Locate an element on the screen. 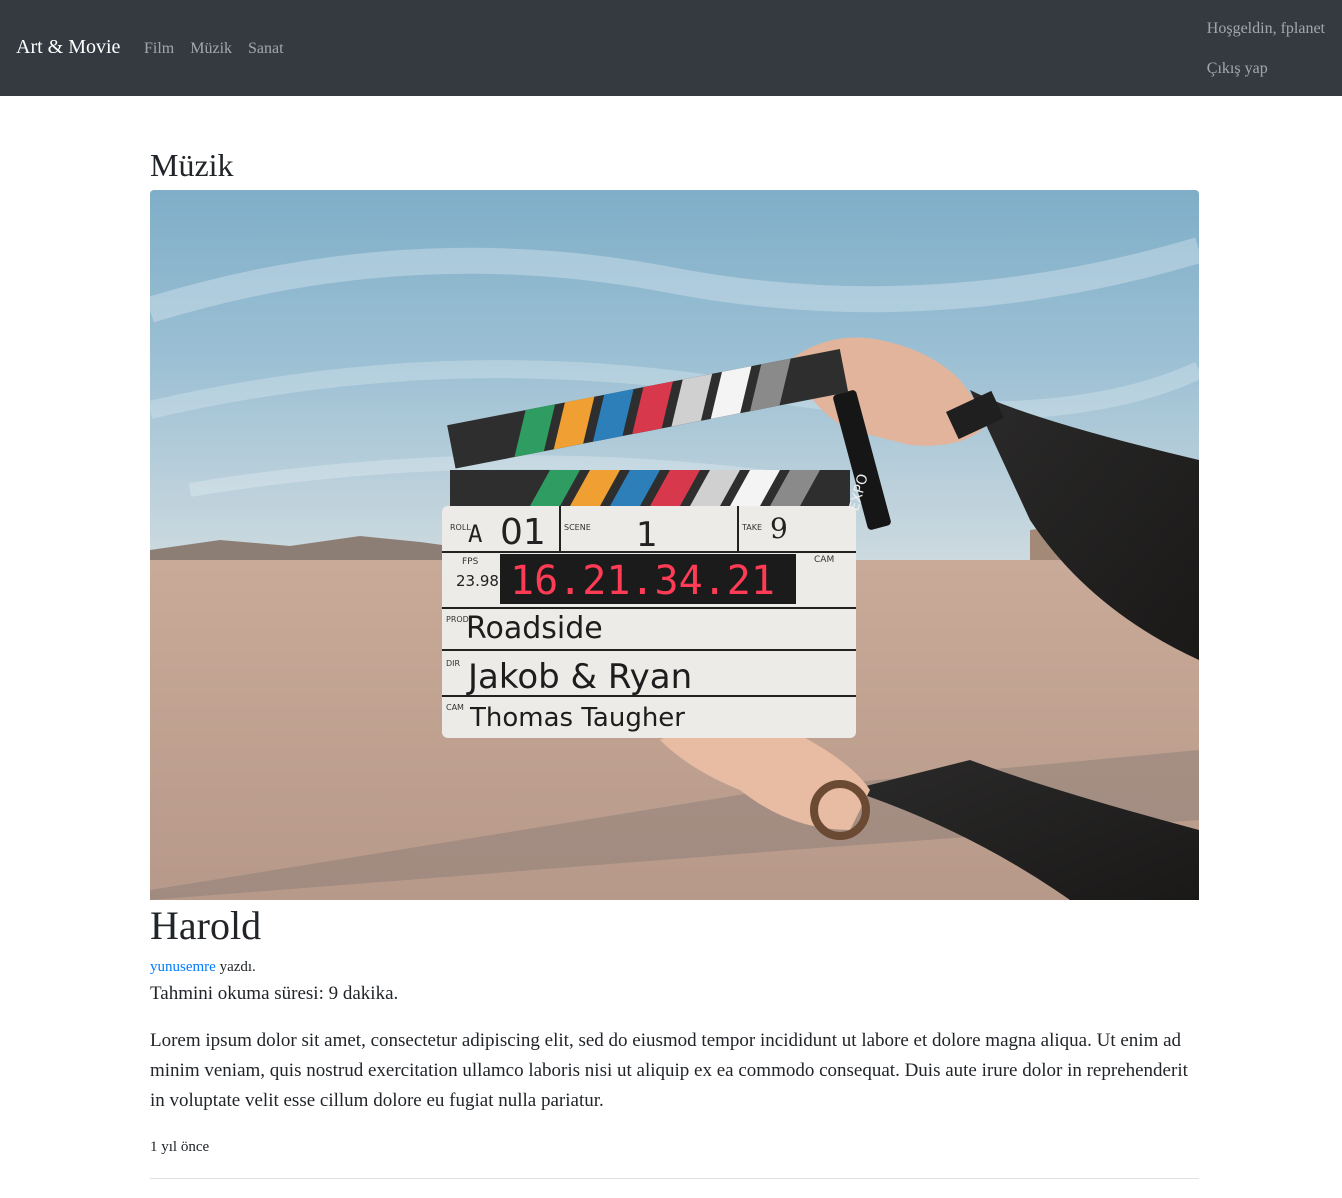  welcome-link: Hoşgeldin, fplanet is located at coordinates (1266, 28).